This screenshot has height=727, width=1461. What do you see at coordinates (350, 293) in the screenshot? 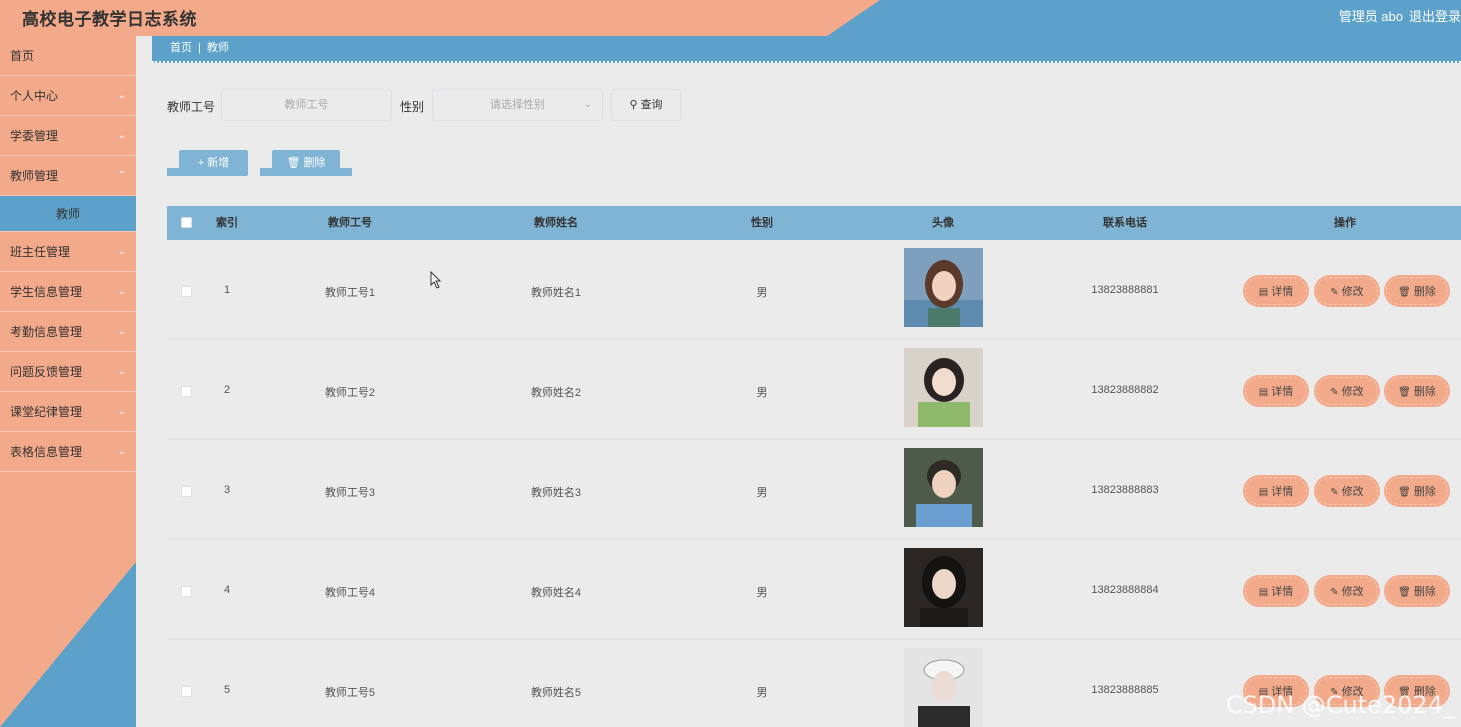
I see `row-teacher-id: 教师工号1` at bounding box center [350, 293].